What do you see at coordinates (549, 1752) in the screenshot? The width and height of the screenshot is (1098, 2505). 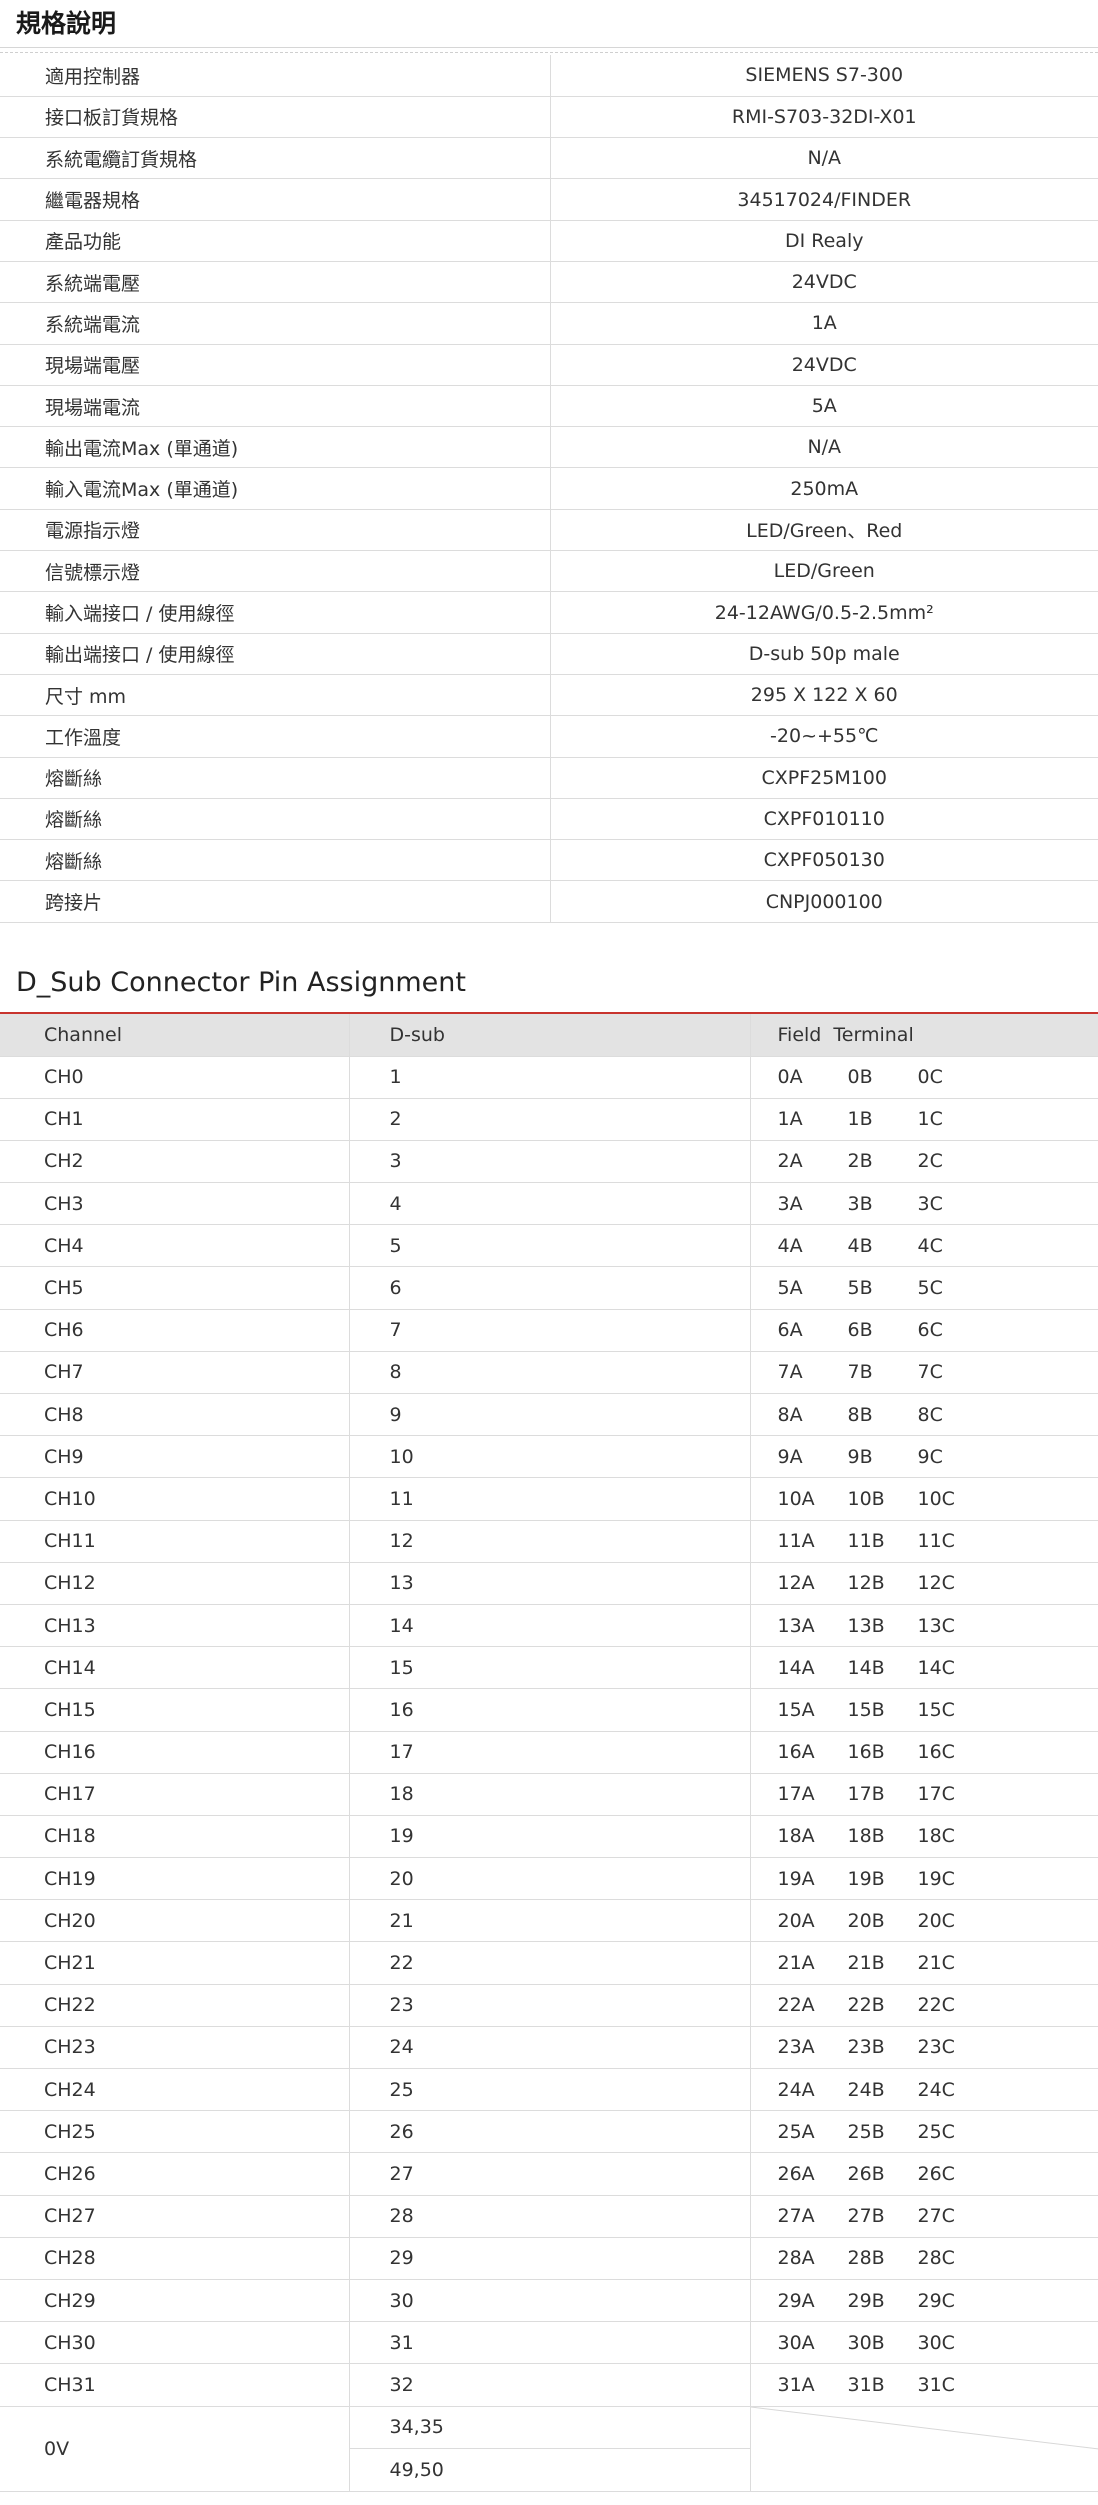 I see `pin-row: CH16 17 16A 16B 16C` at bounding box center [549, 1752].